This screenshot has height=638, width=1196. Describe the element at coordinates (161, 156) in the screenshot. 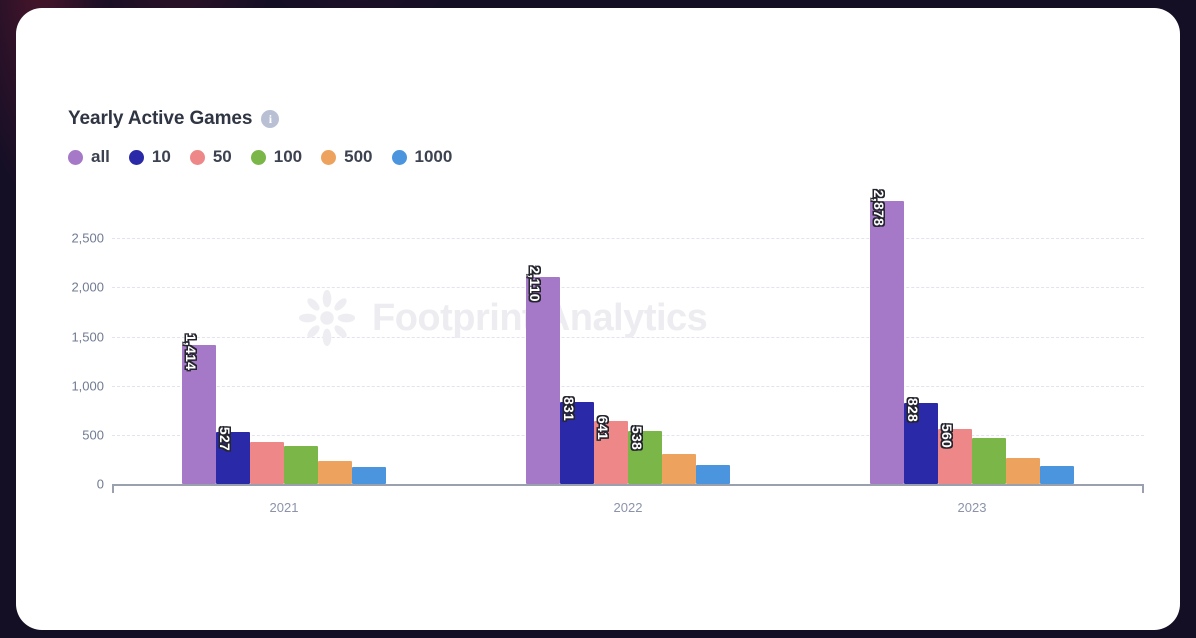

I see `legend-label: 10` at that location.